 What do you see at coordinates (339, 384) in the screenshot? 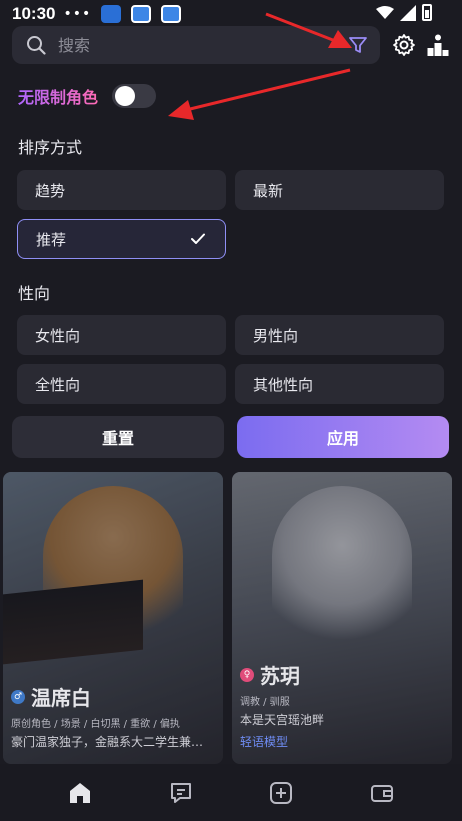
I see `orientation-option-other: 其他性向` at bounding box center [339, 384].